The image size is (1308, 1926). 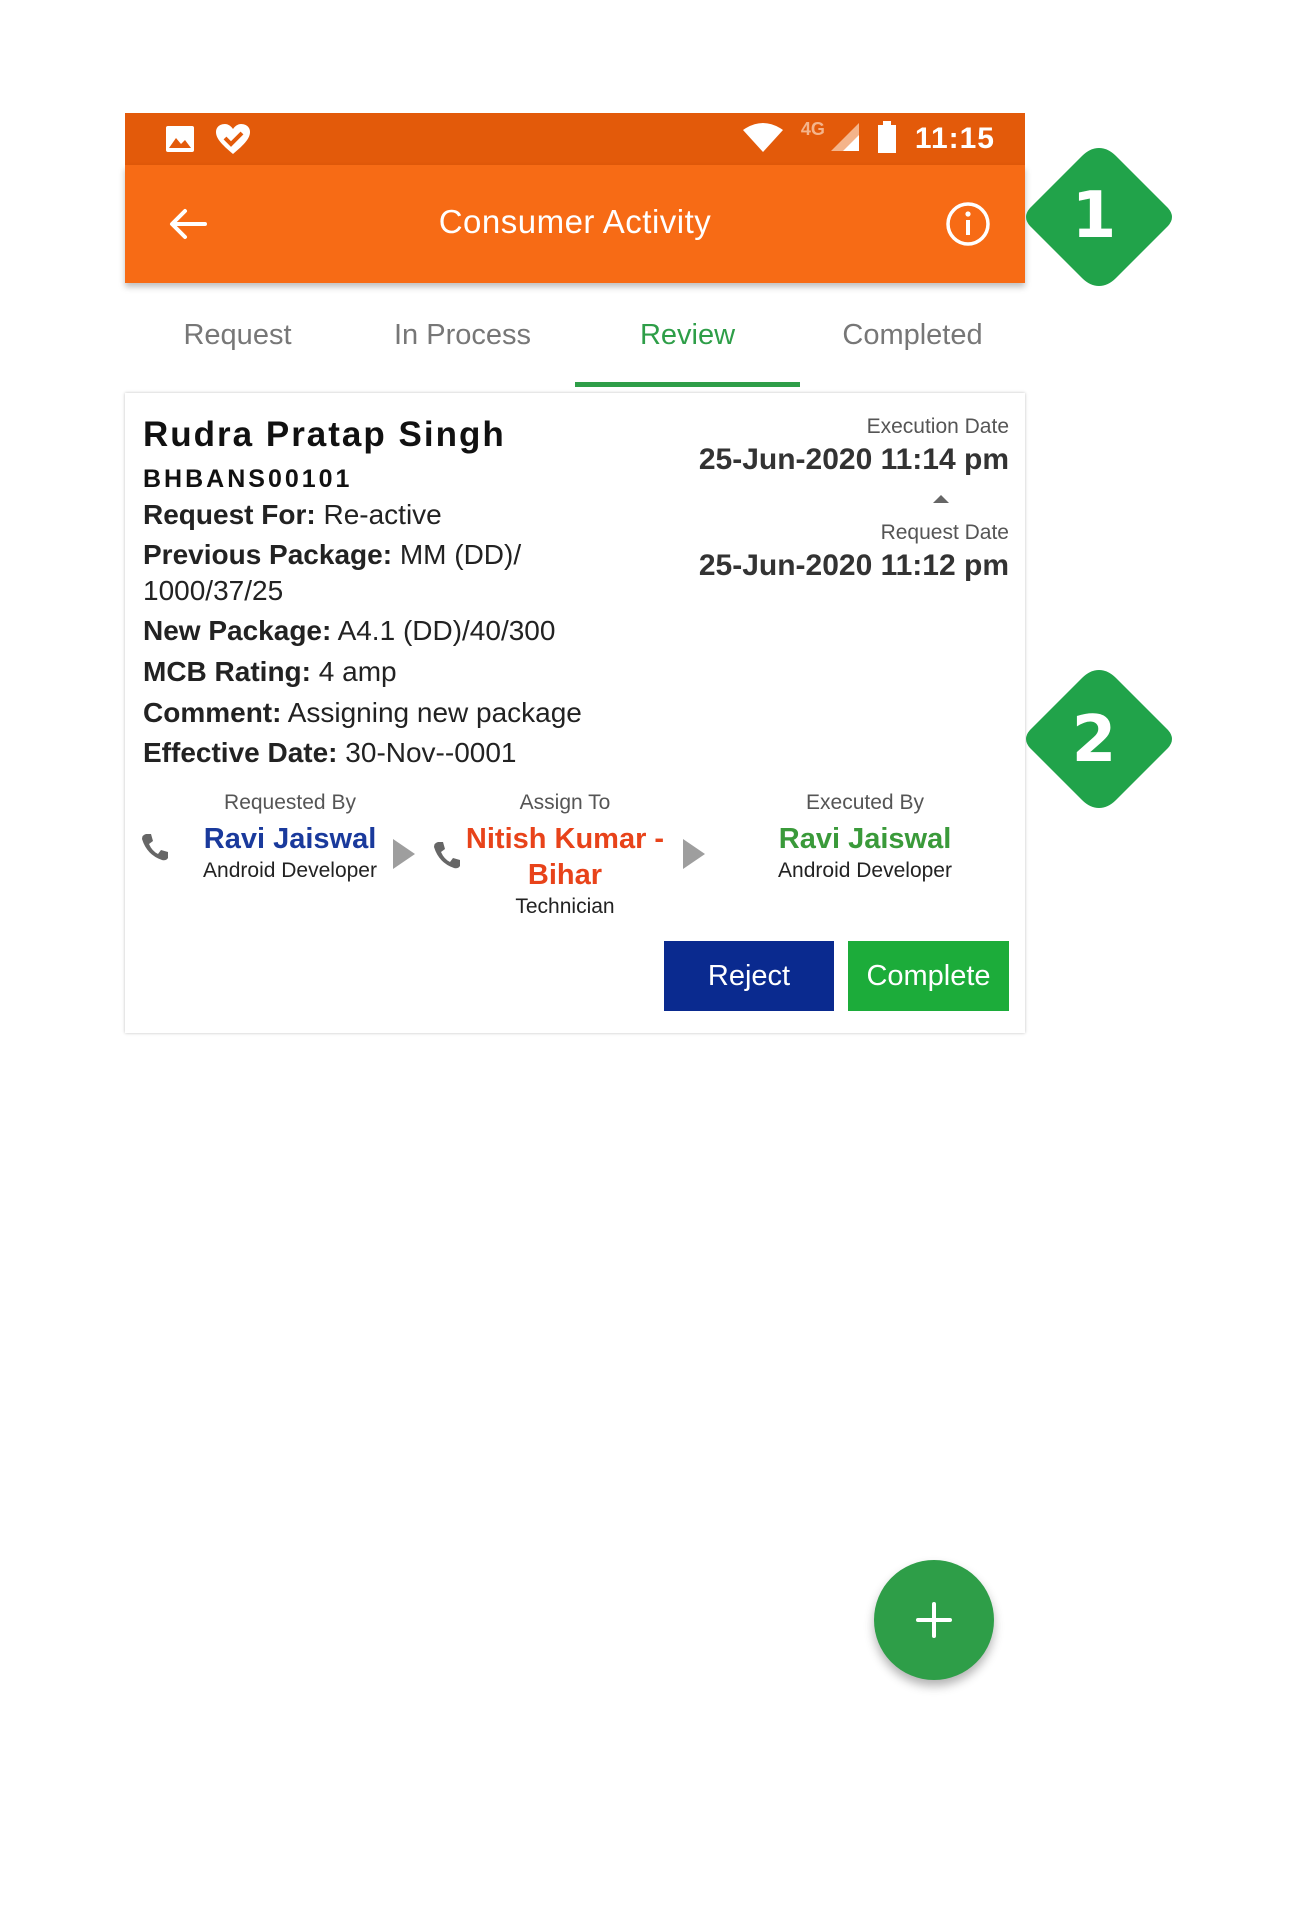 I want to click on complete-button: Complete, so click(x=928, y=976).